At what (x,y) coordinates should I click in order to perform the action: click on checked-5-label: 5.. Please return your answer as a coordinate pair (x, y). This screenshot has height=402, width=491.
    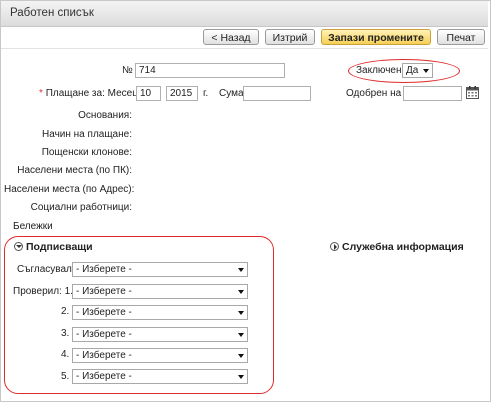
    Looking at the image, I should click on (65, 376).